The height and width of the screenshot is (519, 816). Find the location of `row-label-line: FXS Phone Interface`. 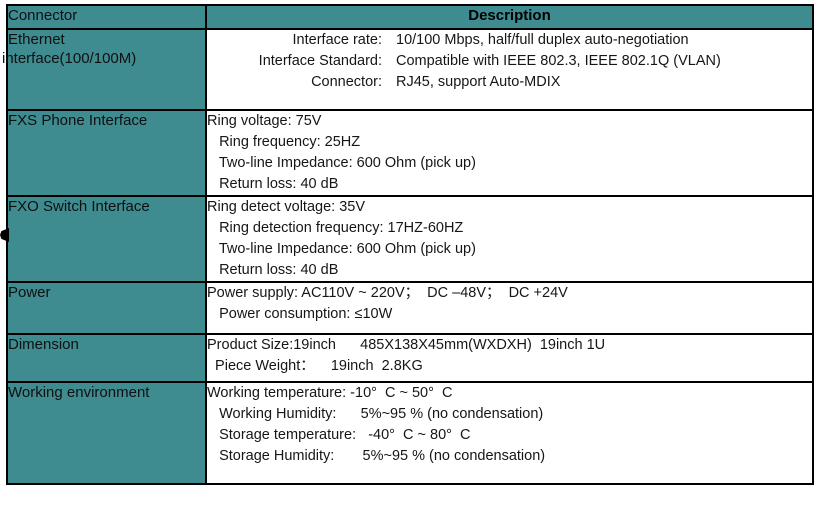

row-label-line: FXS Phone Interface is located at coordinates (78, 120).